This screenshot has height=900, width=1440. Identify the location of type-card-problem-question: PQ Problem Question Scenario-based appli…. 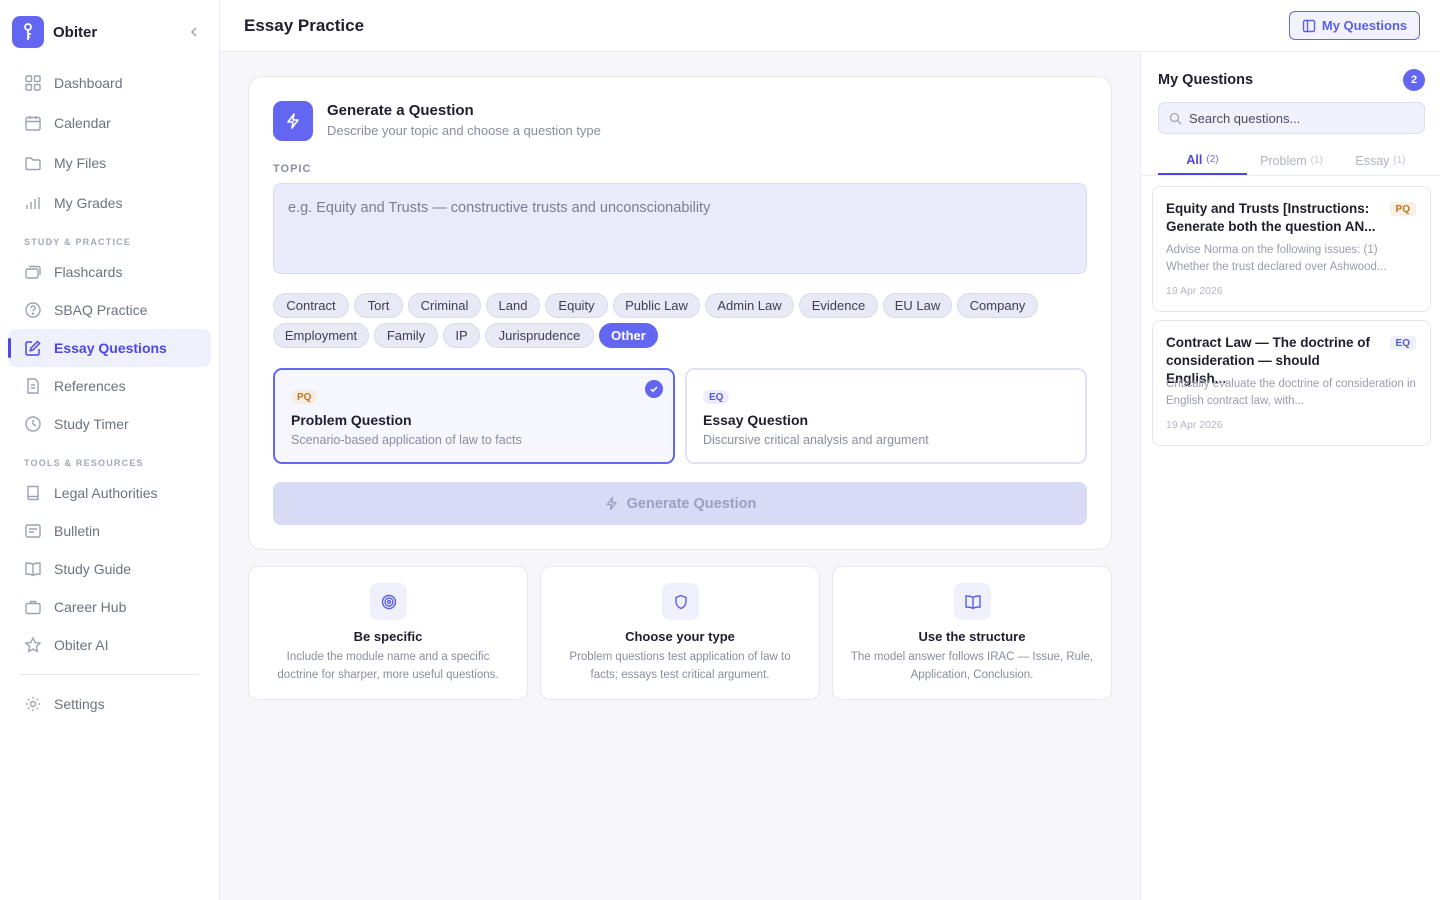
(474, 416).